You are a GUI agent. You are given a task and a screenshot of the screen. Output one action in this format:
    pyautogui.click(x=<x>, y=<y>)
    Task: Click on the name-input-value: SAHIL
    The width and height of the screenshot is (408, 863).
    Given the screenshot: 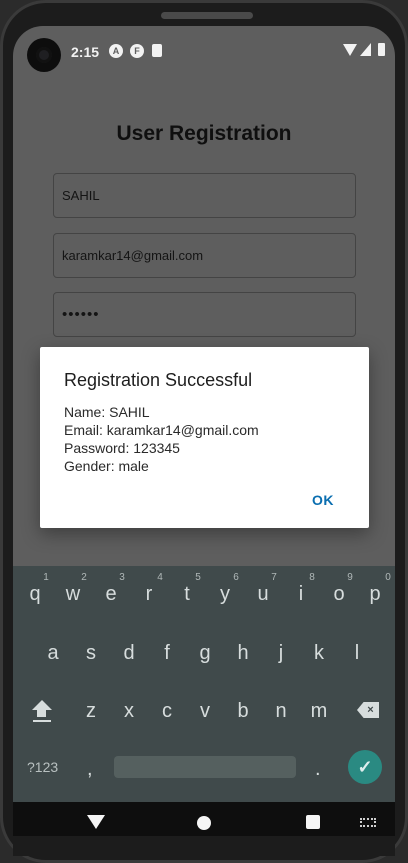 What is the action you would take?
    pyautogui.click(x=81, y=195)
    